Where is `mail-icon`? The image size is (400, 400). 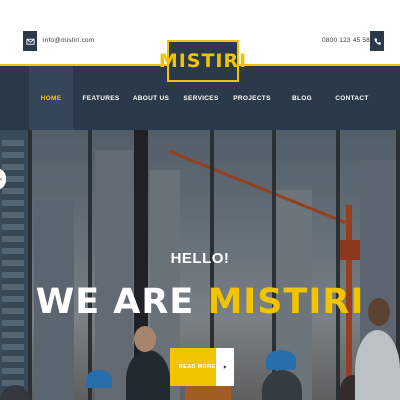
mail-icon is located at coordinates (30, 41).